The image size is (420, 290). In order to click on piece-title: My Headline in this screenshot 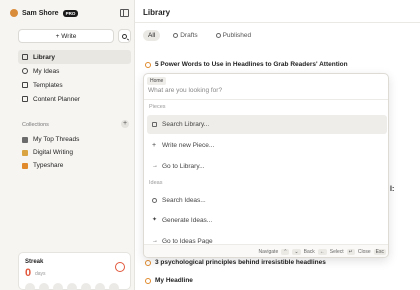, I will do `click(174, 280)`.